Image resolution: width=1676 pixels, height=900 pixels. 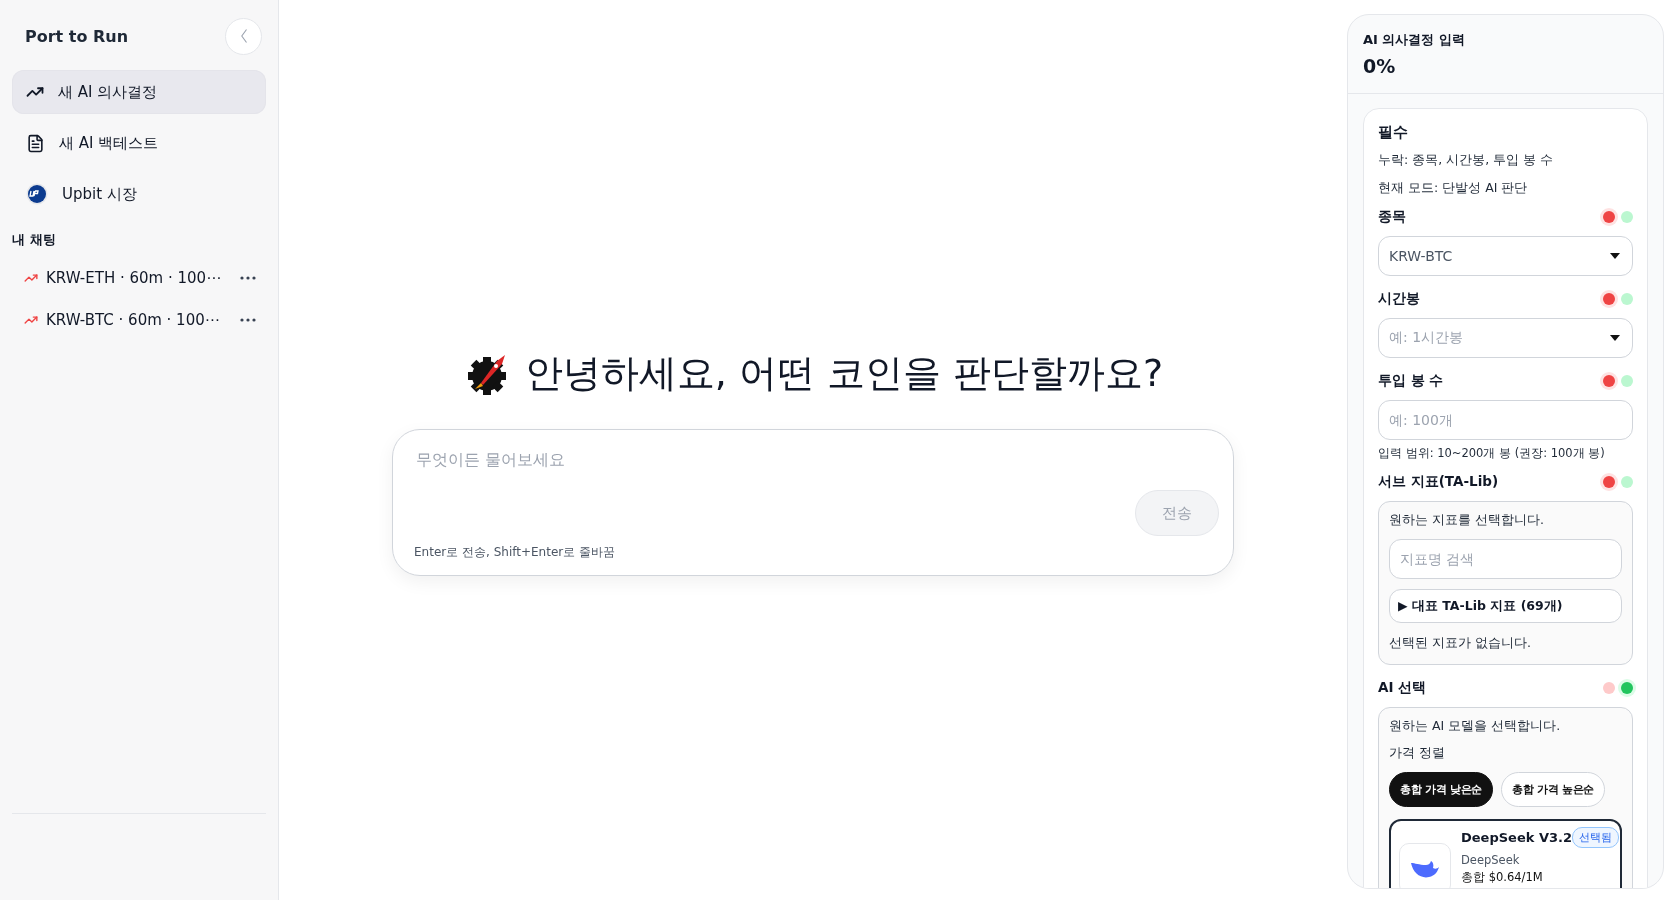 I want to click on model-price: 총합 $0.64/1M, so click(x=1502, y=877).